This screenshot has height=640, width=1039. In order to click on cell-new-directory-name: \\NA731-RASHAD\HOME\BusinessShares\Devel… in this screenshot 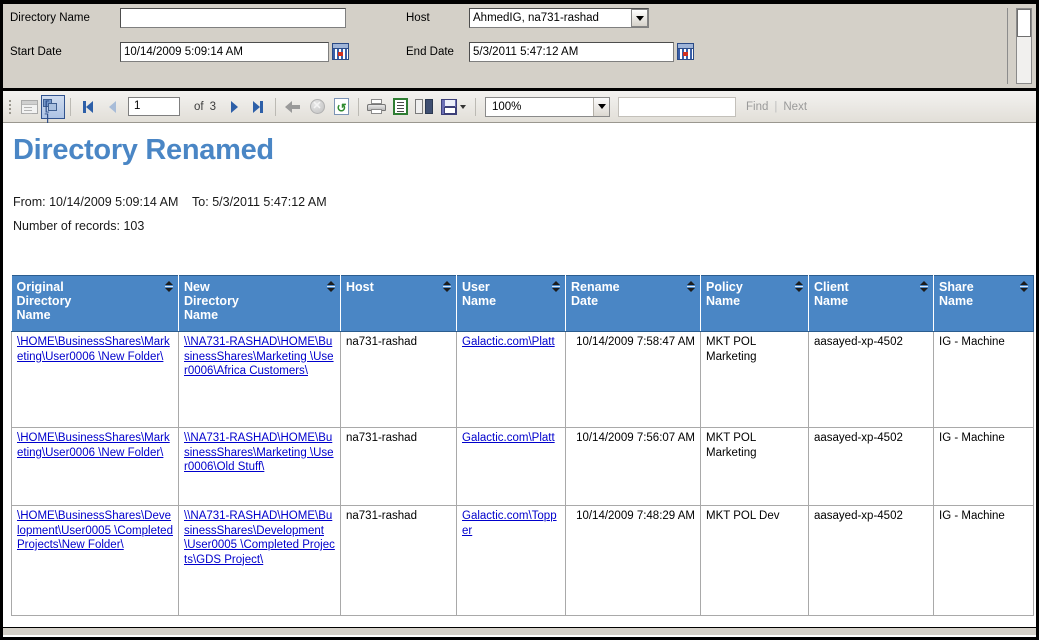, I will do `click(259, 560)`.